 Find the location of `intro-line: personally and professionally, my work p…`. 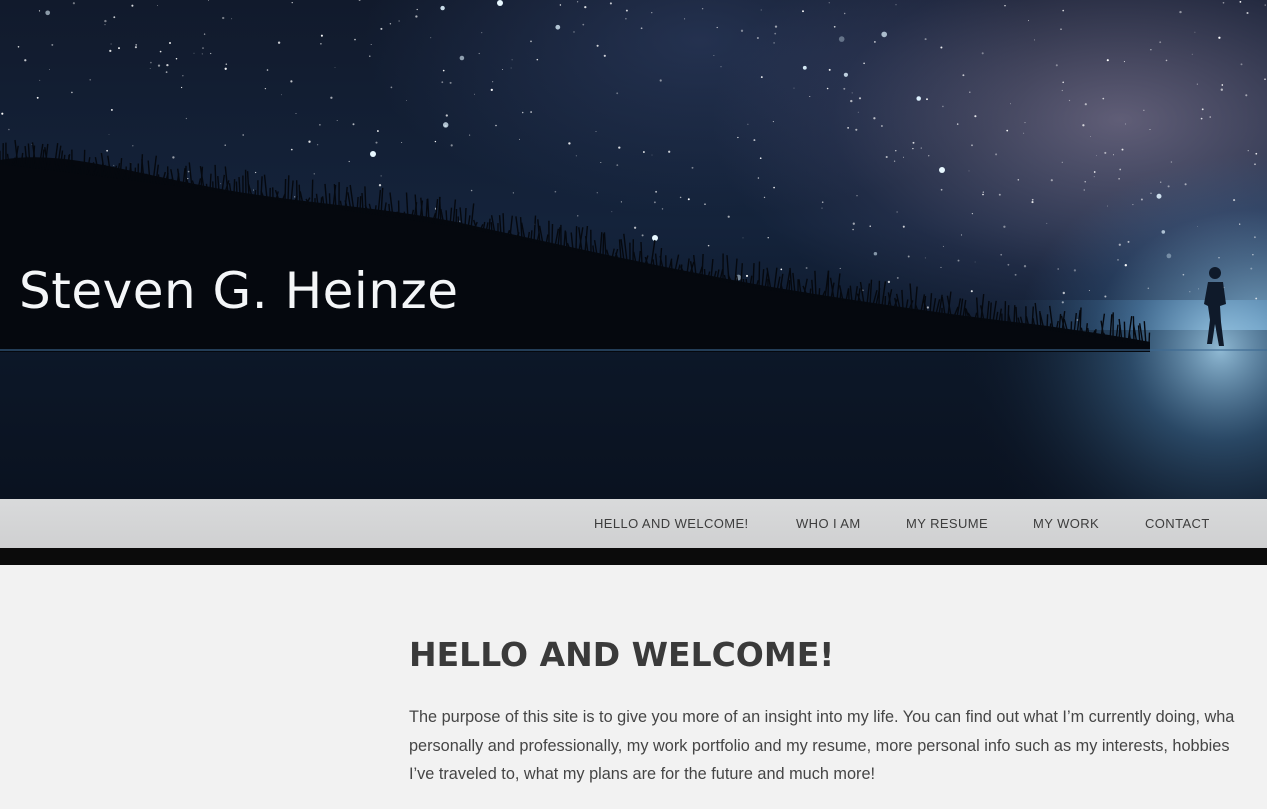

intro-line: personally and professionally, my work p… is located at coordinates (819, 745).